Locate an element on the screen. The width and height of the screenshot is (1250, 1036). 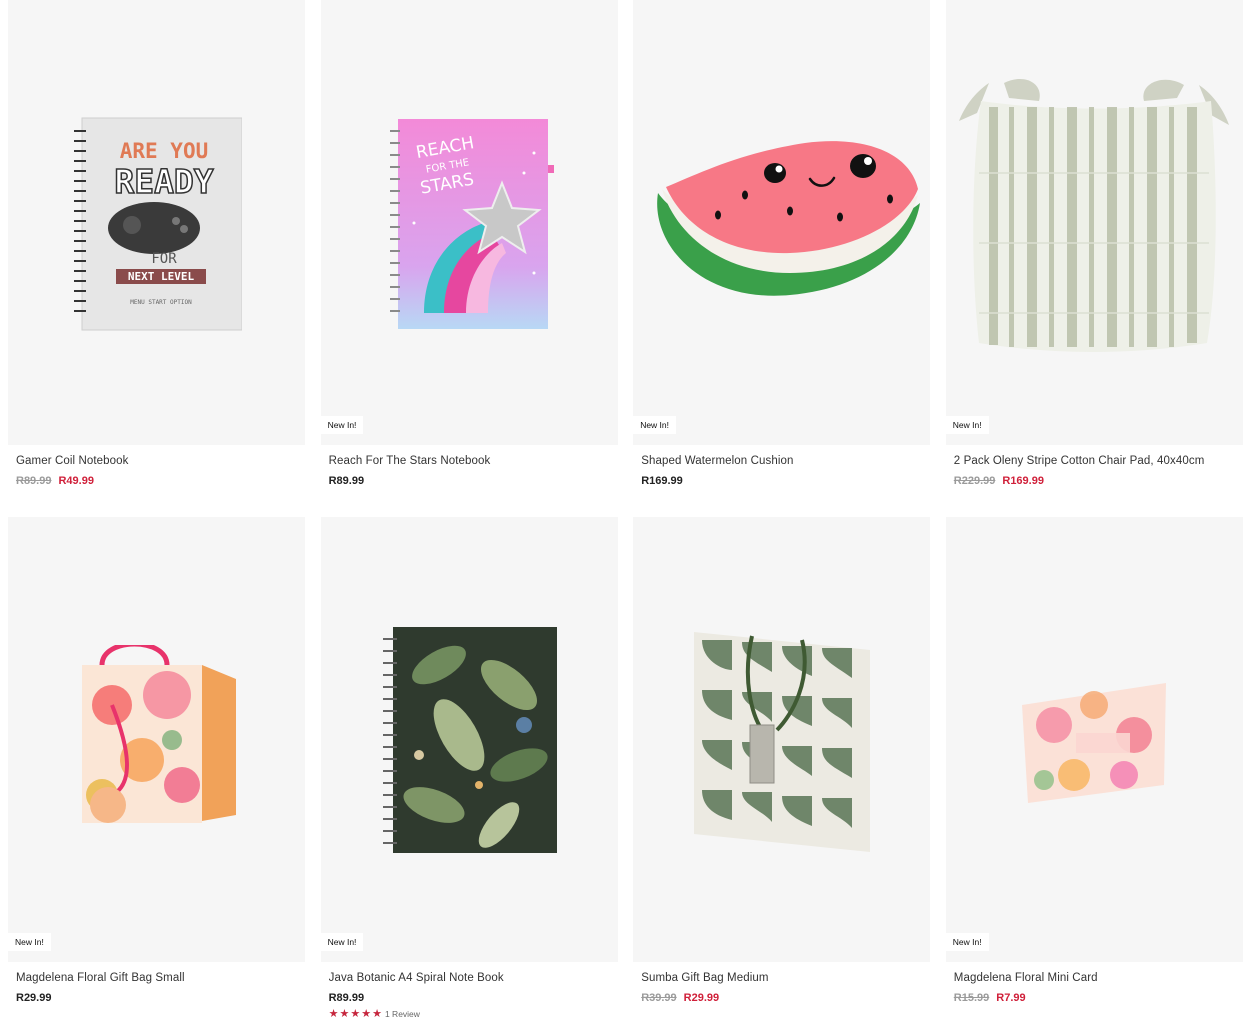
product-image-botanic-notebook: New In! is located at coordinates (469, 739).